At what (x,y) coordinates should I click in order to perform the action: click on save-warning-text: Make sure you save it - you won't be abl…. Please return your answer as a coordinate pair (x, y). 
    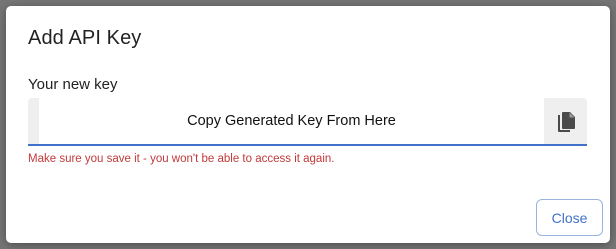
    Looking at the image, I should click on (181, 159).